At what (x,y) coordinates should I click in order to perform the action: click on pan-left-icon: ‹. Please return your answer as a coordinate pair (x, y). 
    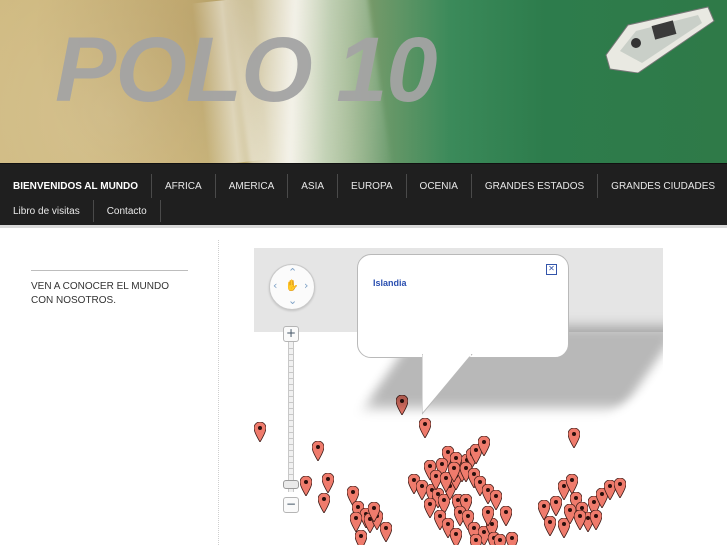
    Looking at the image, I should click on (275, 285).